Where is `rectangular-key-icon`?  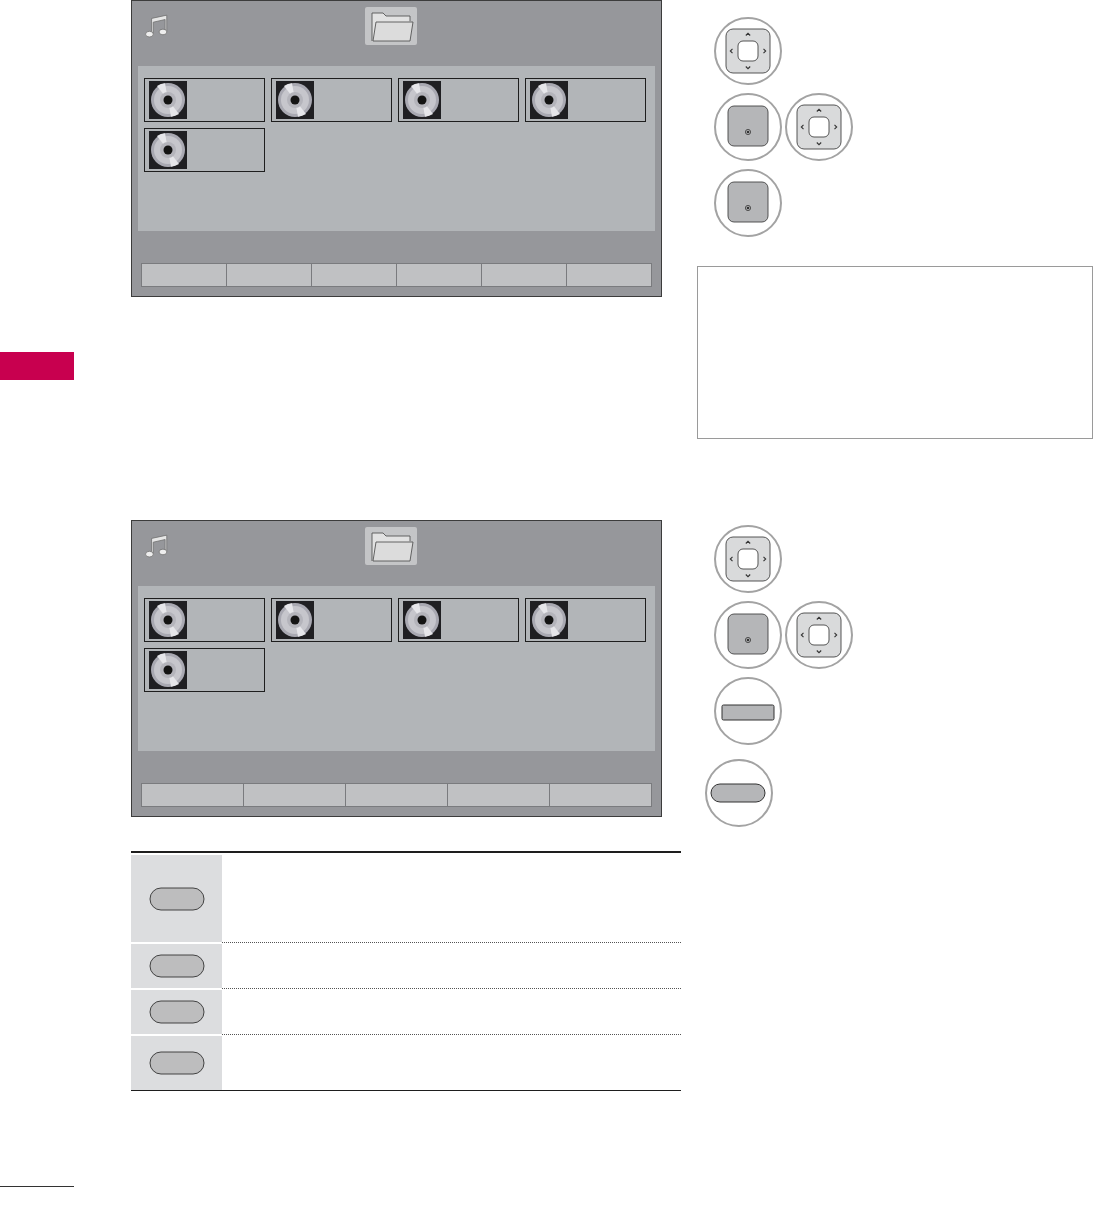
rectangular-key-icon is located at coordinates (748, 711).